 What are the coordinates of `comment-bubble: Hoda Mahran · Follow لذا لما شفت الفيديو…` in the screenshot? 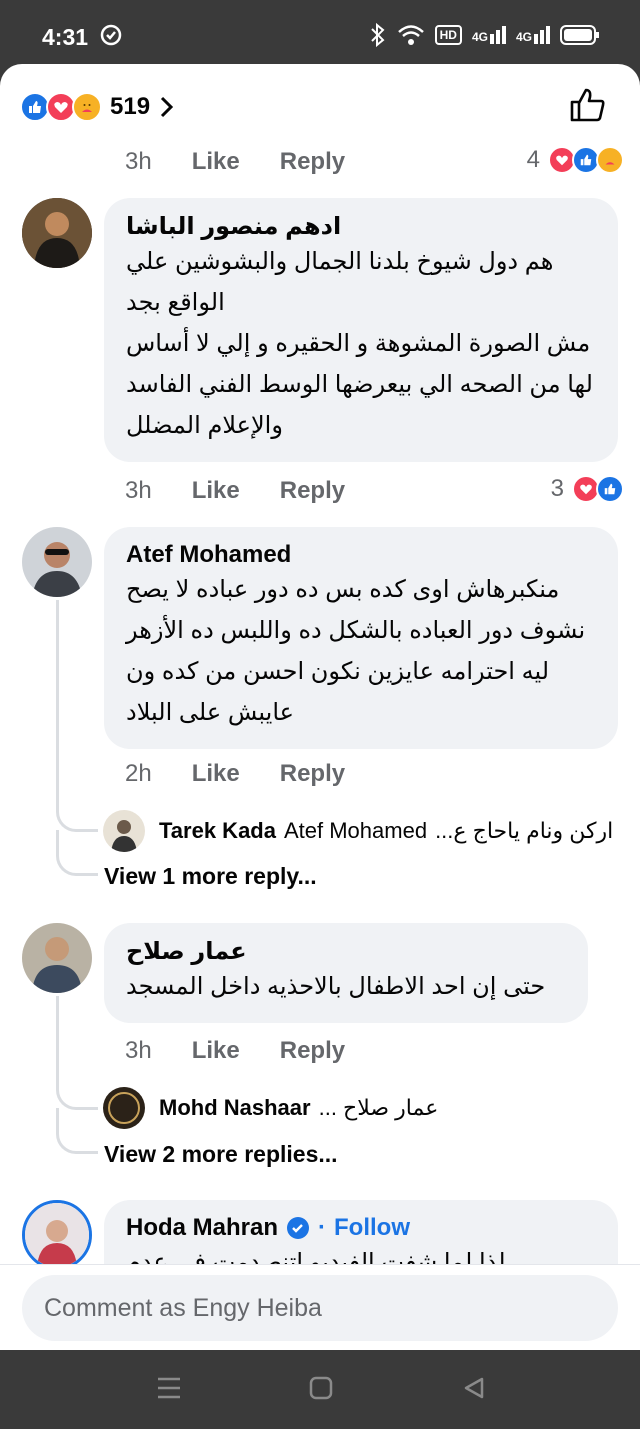 It's located at (361, 1232).